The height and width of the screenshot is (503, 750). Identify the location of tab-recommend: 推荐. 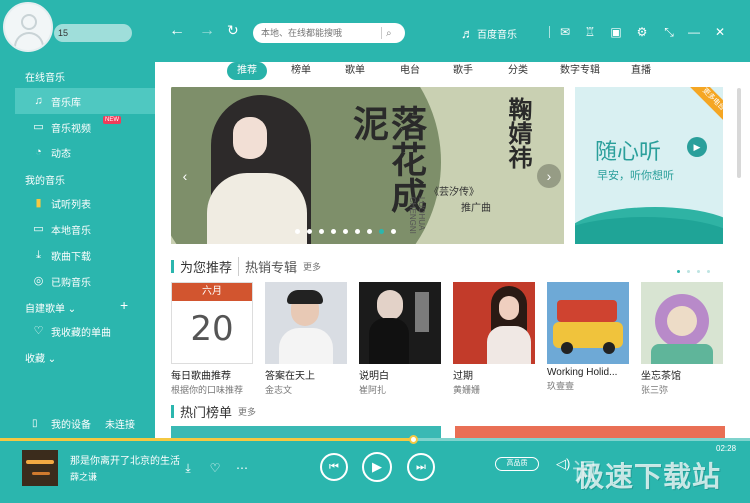
(247, 71).